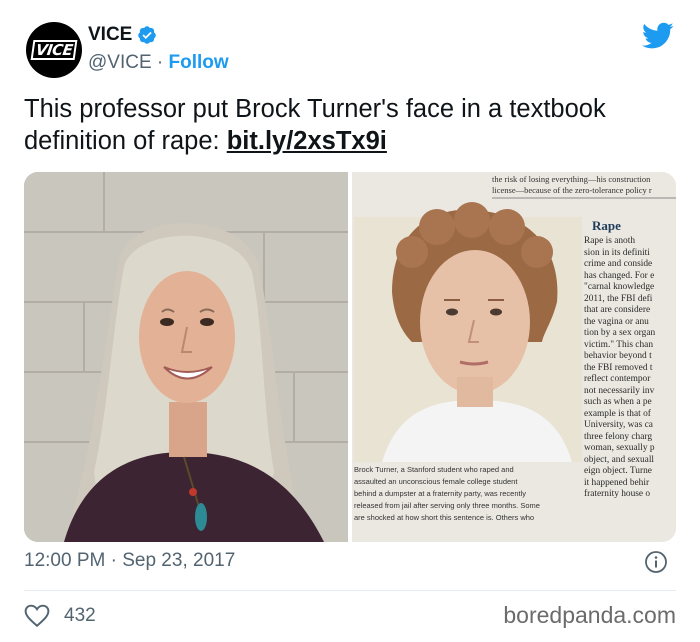  Describe the element at coordinates (350, 590) in the screenshot. I see `divider` at that location.